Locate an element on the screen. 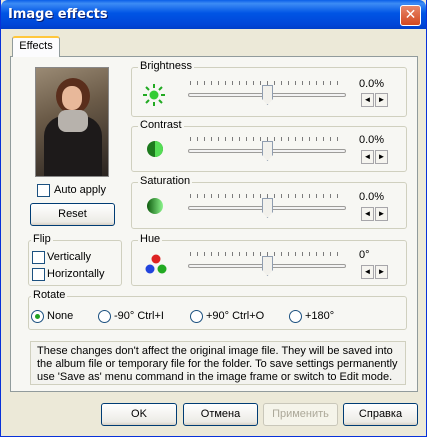 This screenshot has height=437, width=427. image-preview is located at coordinates (72, 122).